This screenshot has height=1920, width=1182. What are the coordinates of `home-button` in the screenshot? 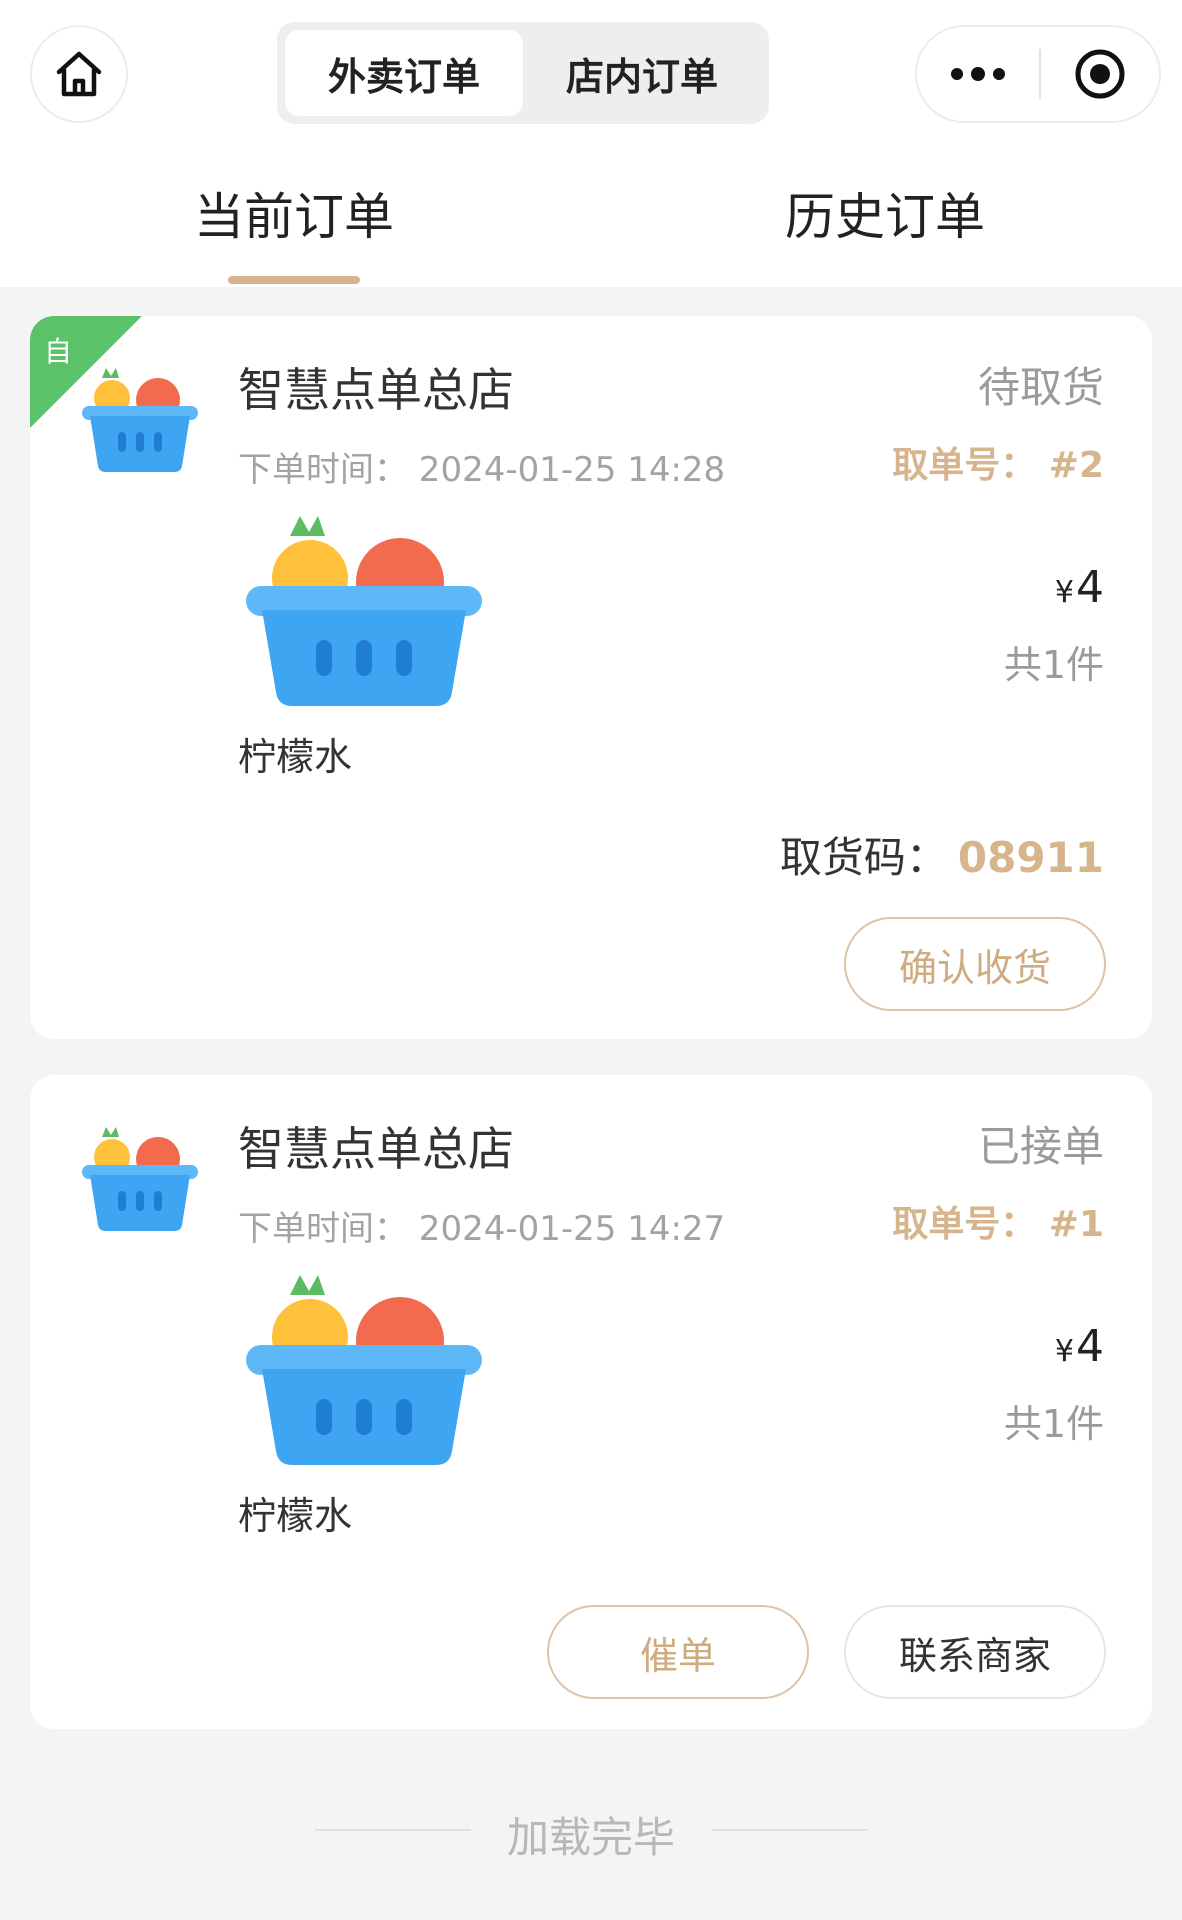 It's located at (79, 74).